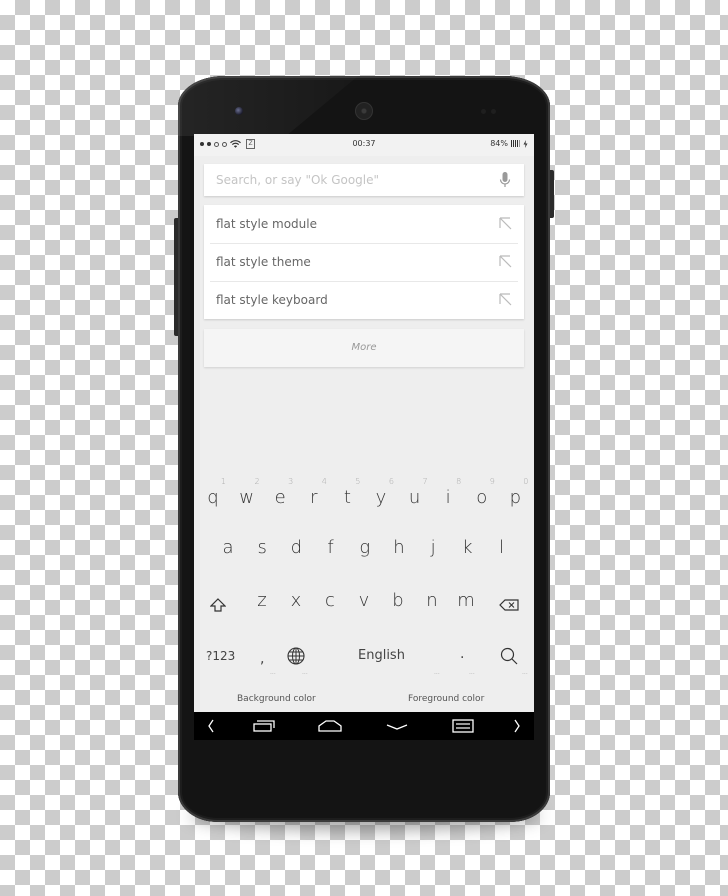 The image size is (728, 896). What do you see at coordinates (493, 111) in the screenshot?
I see `light-sensor` at bounding box center [493, 111].